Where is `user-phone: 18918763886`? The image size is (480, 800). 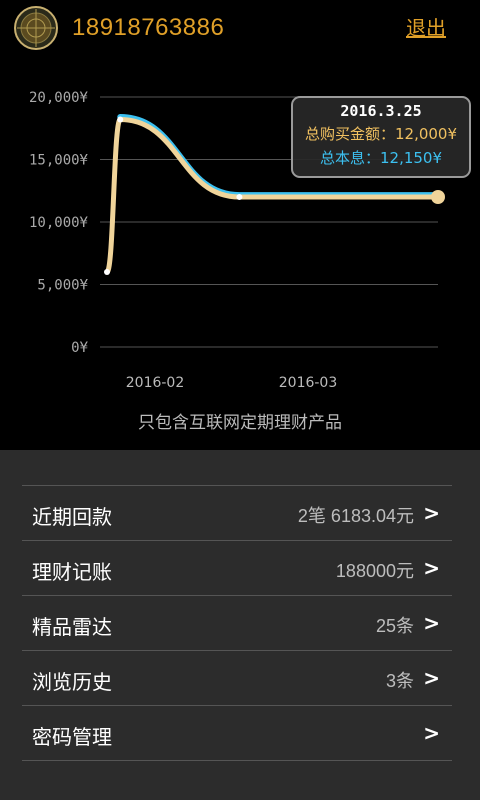
user-phone: 18918763886 is located at coordinates (148, 27).